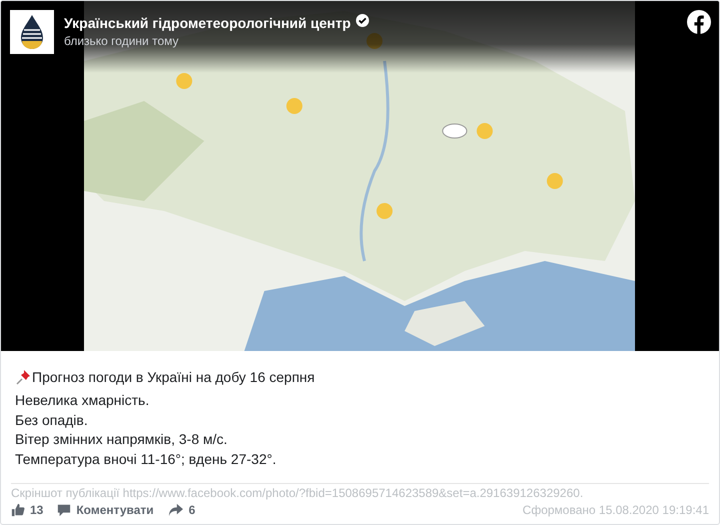  I want to click on pin-icon, so click(23, 377).